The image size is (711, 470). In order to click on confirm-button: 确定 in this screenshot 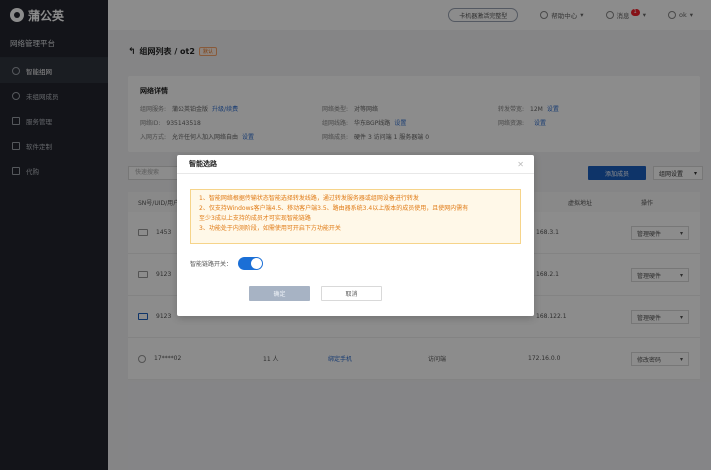, I will do `click(279, 293)`.